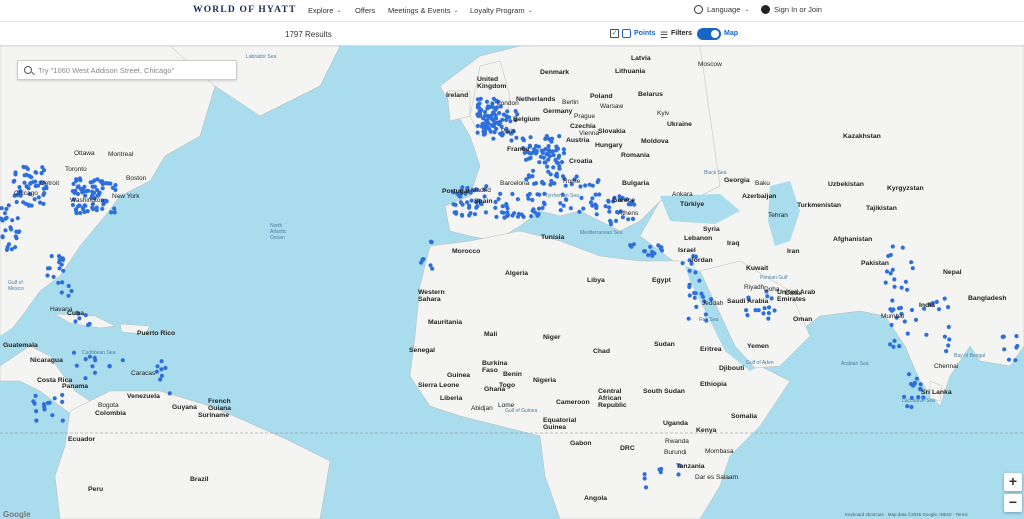  Describe the element at coordinates (664, 35) in the screenshot. I see `filters-icon: ☰` at that location.